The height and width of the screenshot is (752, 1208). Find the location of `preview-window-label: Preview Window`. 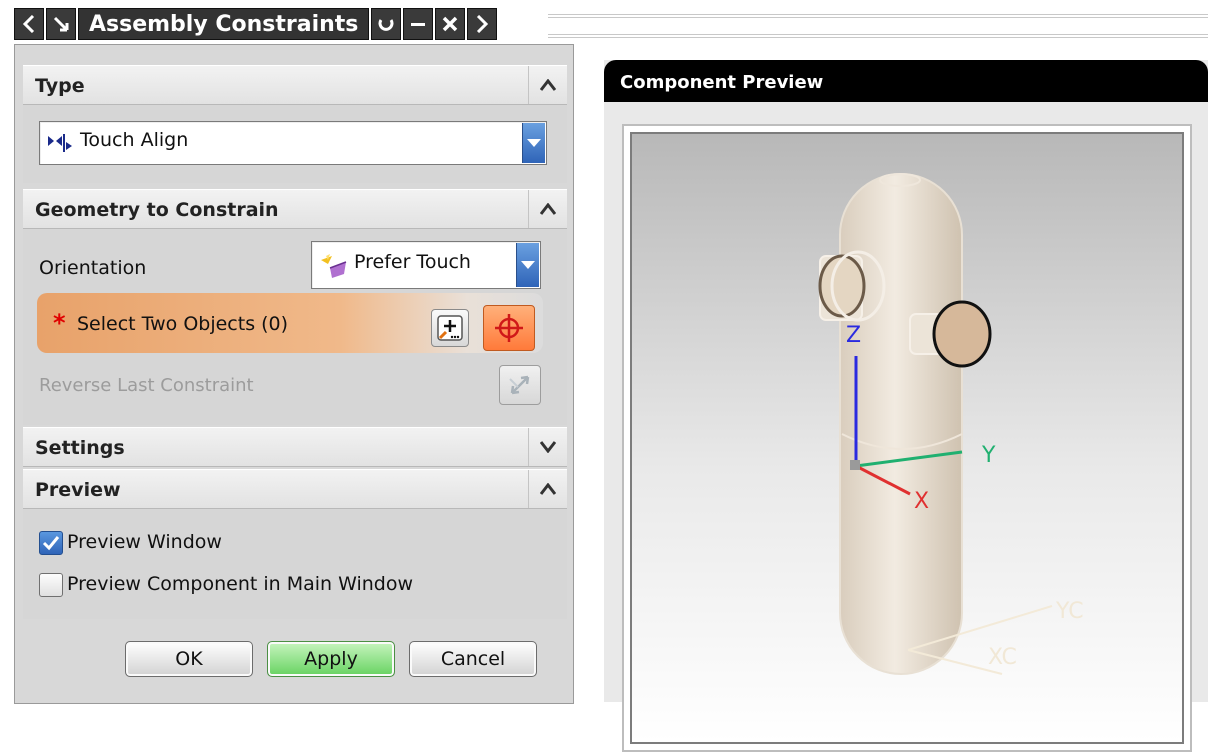

preview-window-label: Preview Window is located at coordinates (144, 542).